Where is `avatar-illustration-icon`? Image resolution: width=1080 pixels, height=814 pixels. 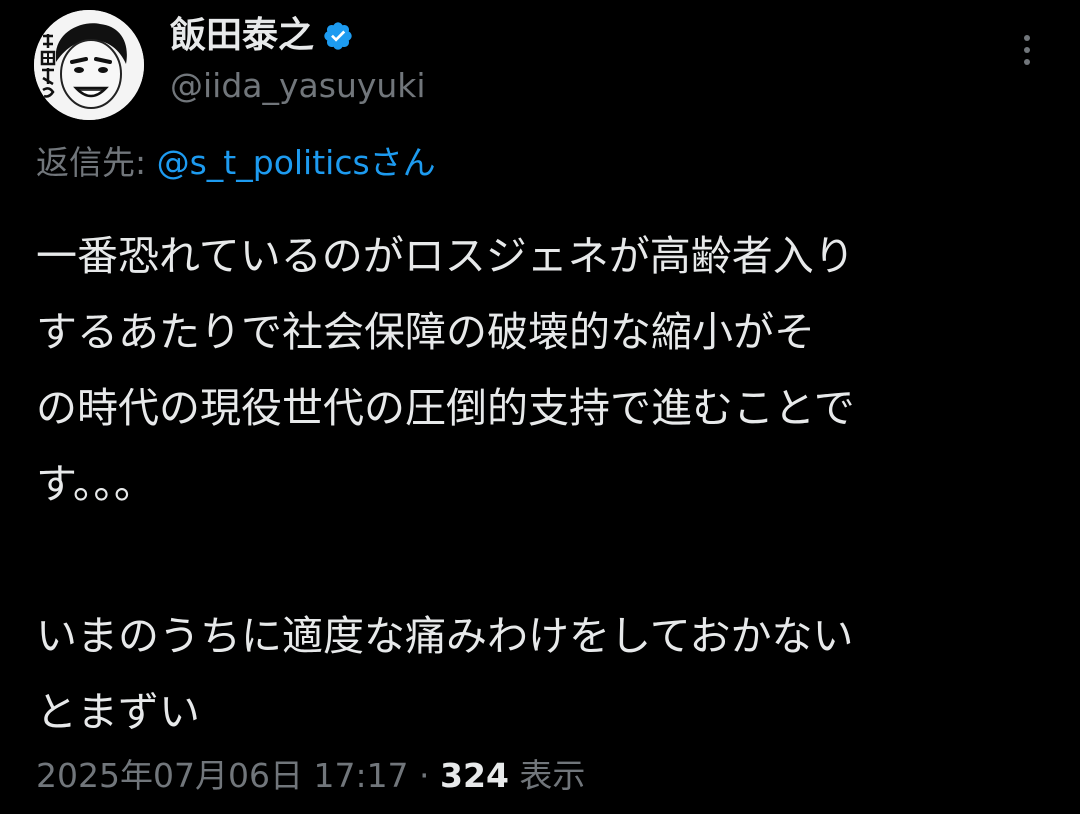 avatar-illustration-icon is located at coordinates (89, 65).